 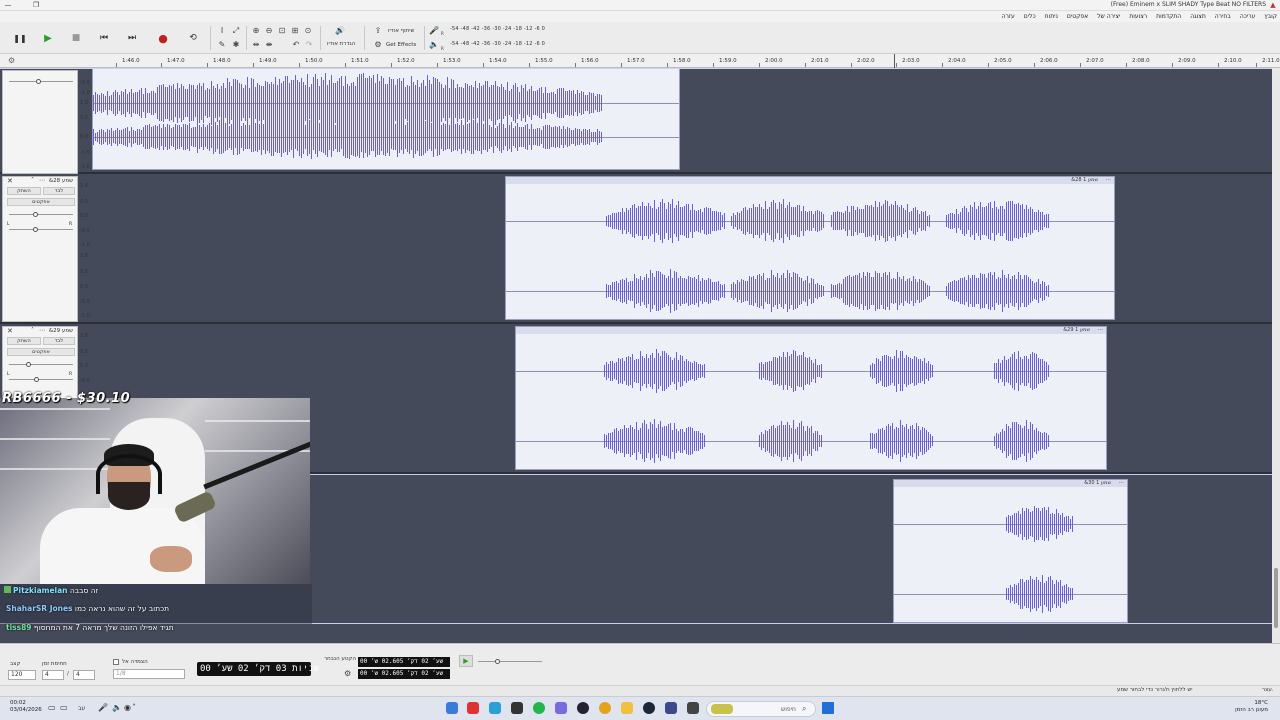 I want to click on play-speed-slider, so click(x=510, y=661).